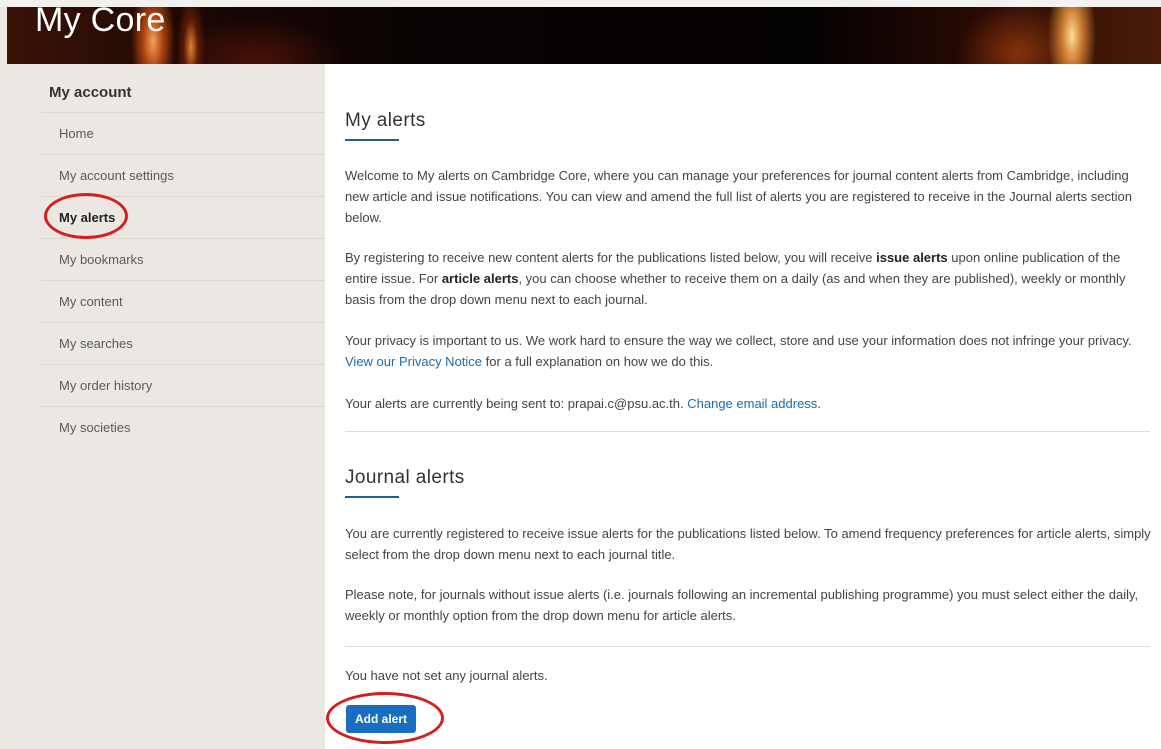  What do you see at coordinates (183, 427) in the screenshot?
I see `sidebar-item-societies: My societies` at bounding box center [183, 427].